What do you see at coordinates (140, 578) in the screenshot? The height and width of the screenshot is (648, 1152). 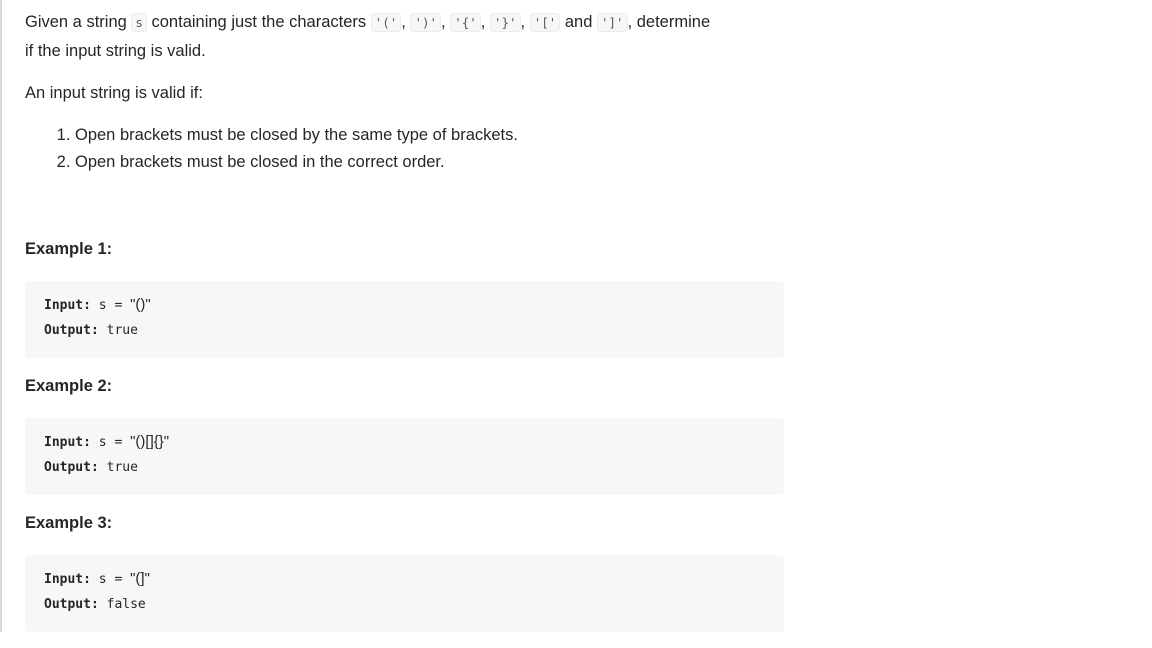 I see `input-value: "(]"` at bounding box center [140, 578].